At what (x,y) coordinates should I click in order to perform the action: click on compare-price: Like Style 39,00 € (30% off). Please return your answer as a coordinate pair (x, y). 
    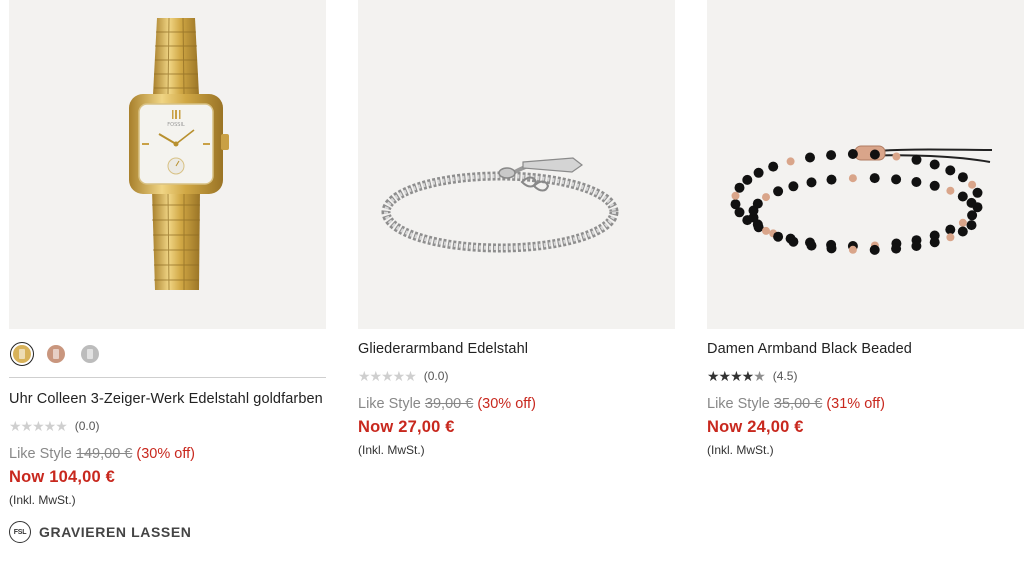
    Looking at the image, I should click on (516, 404).